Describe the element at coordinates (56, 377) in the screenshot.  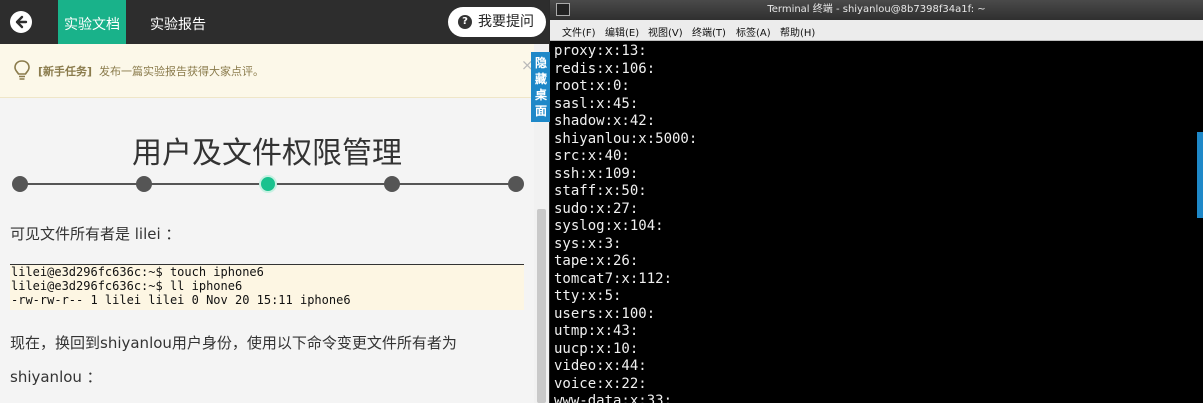
I see `paragraph-text: shiyanlou ：` at that location.